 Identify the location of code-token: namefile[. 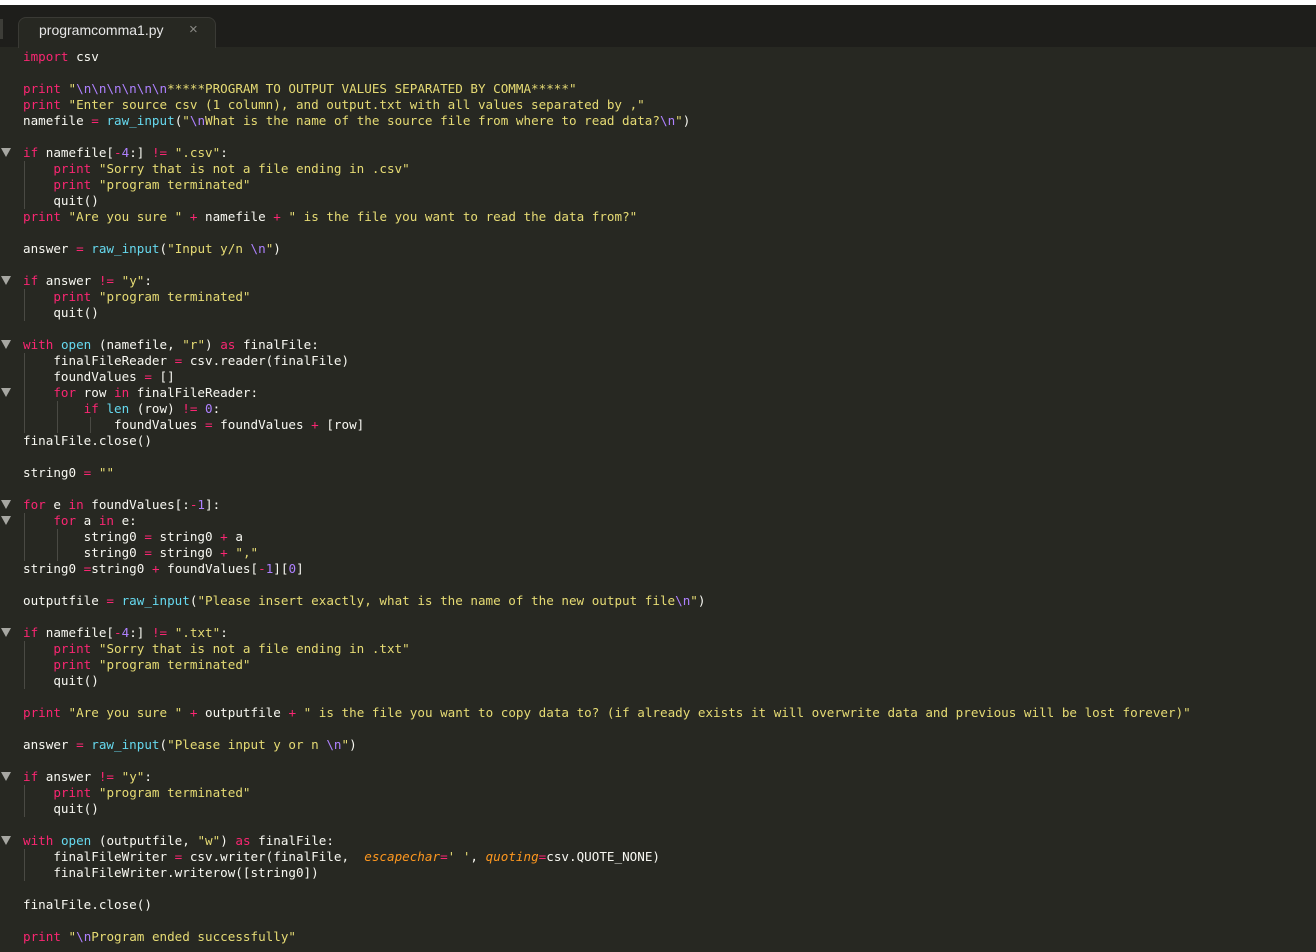
(76, 632).